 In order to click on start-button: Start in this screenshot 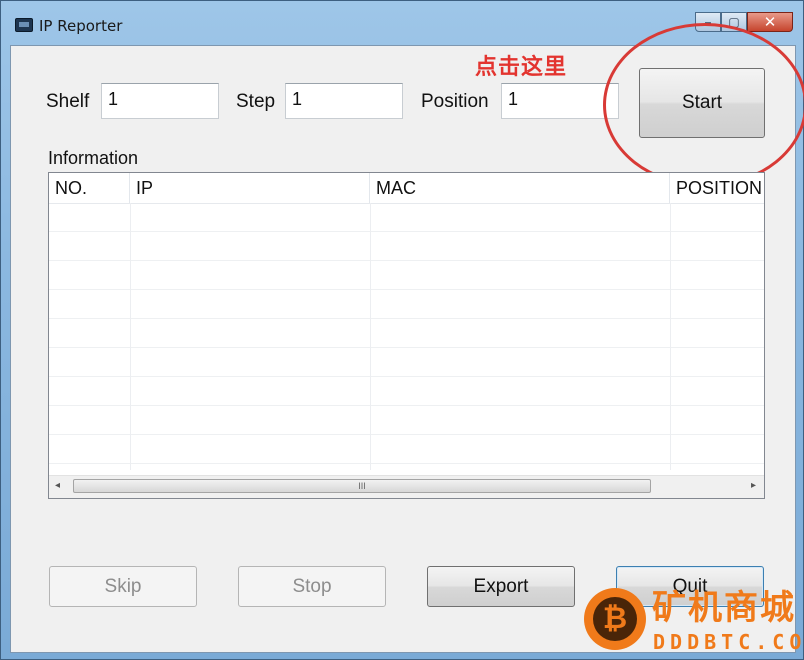, I will do `click(702, 103)`.